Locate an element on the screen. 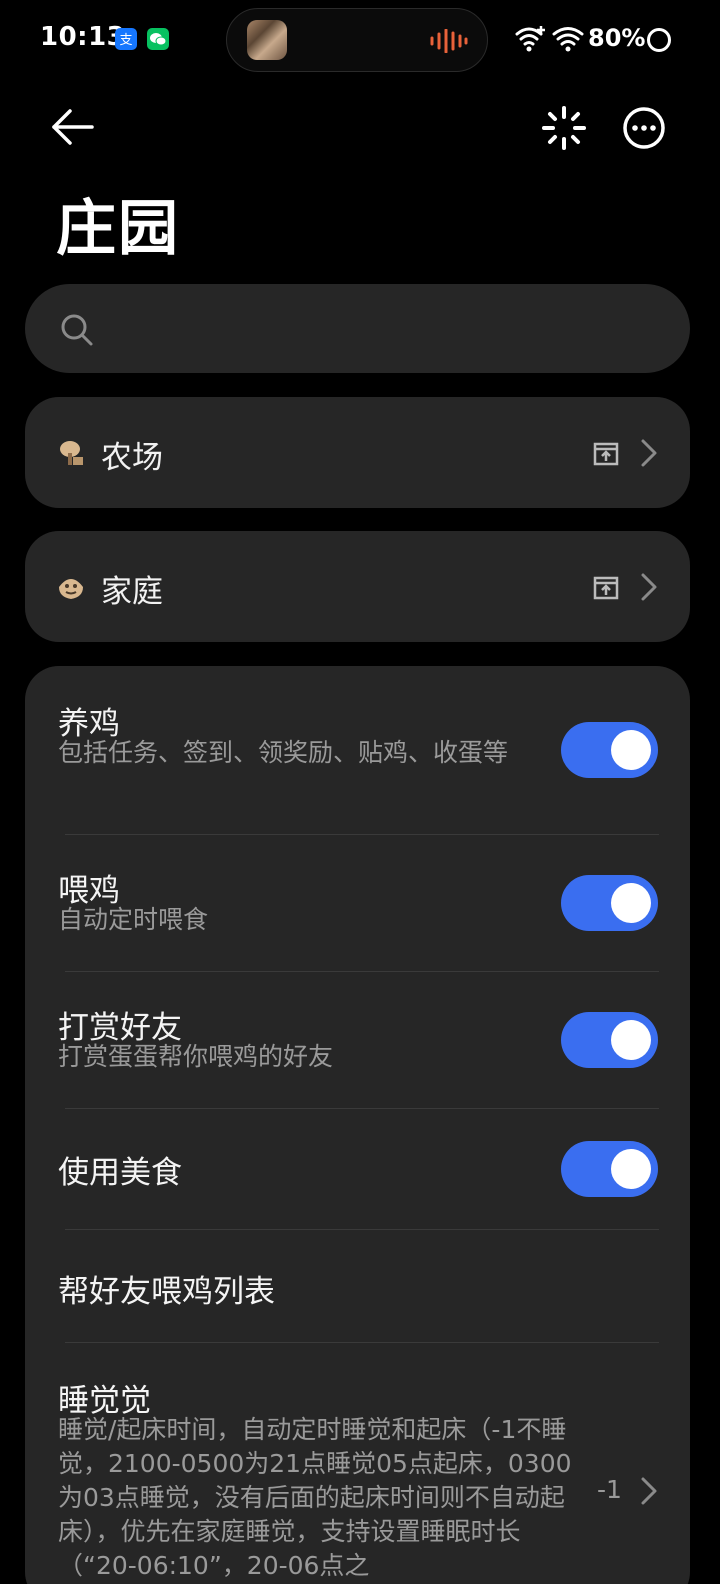 The width and height of the screenshot is (720, 1584). page-title: 庄园 is located at coordinates (118, 229).